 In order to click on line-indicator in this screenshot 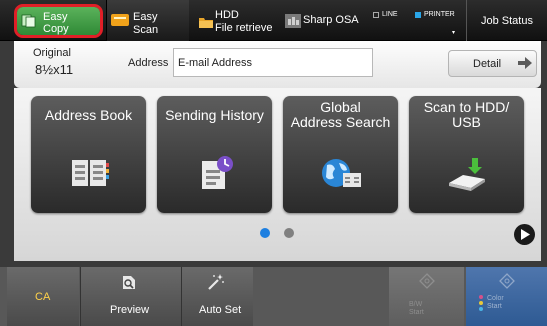, I will do `click(376, 15)`.